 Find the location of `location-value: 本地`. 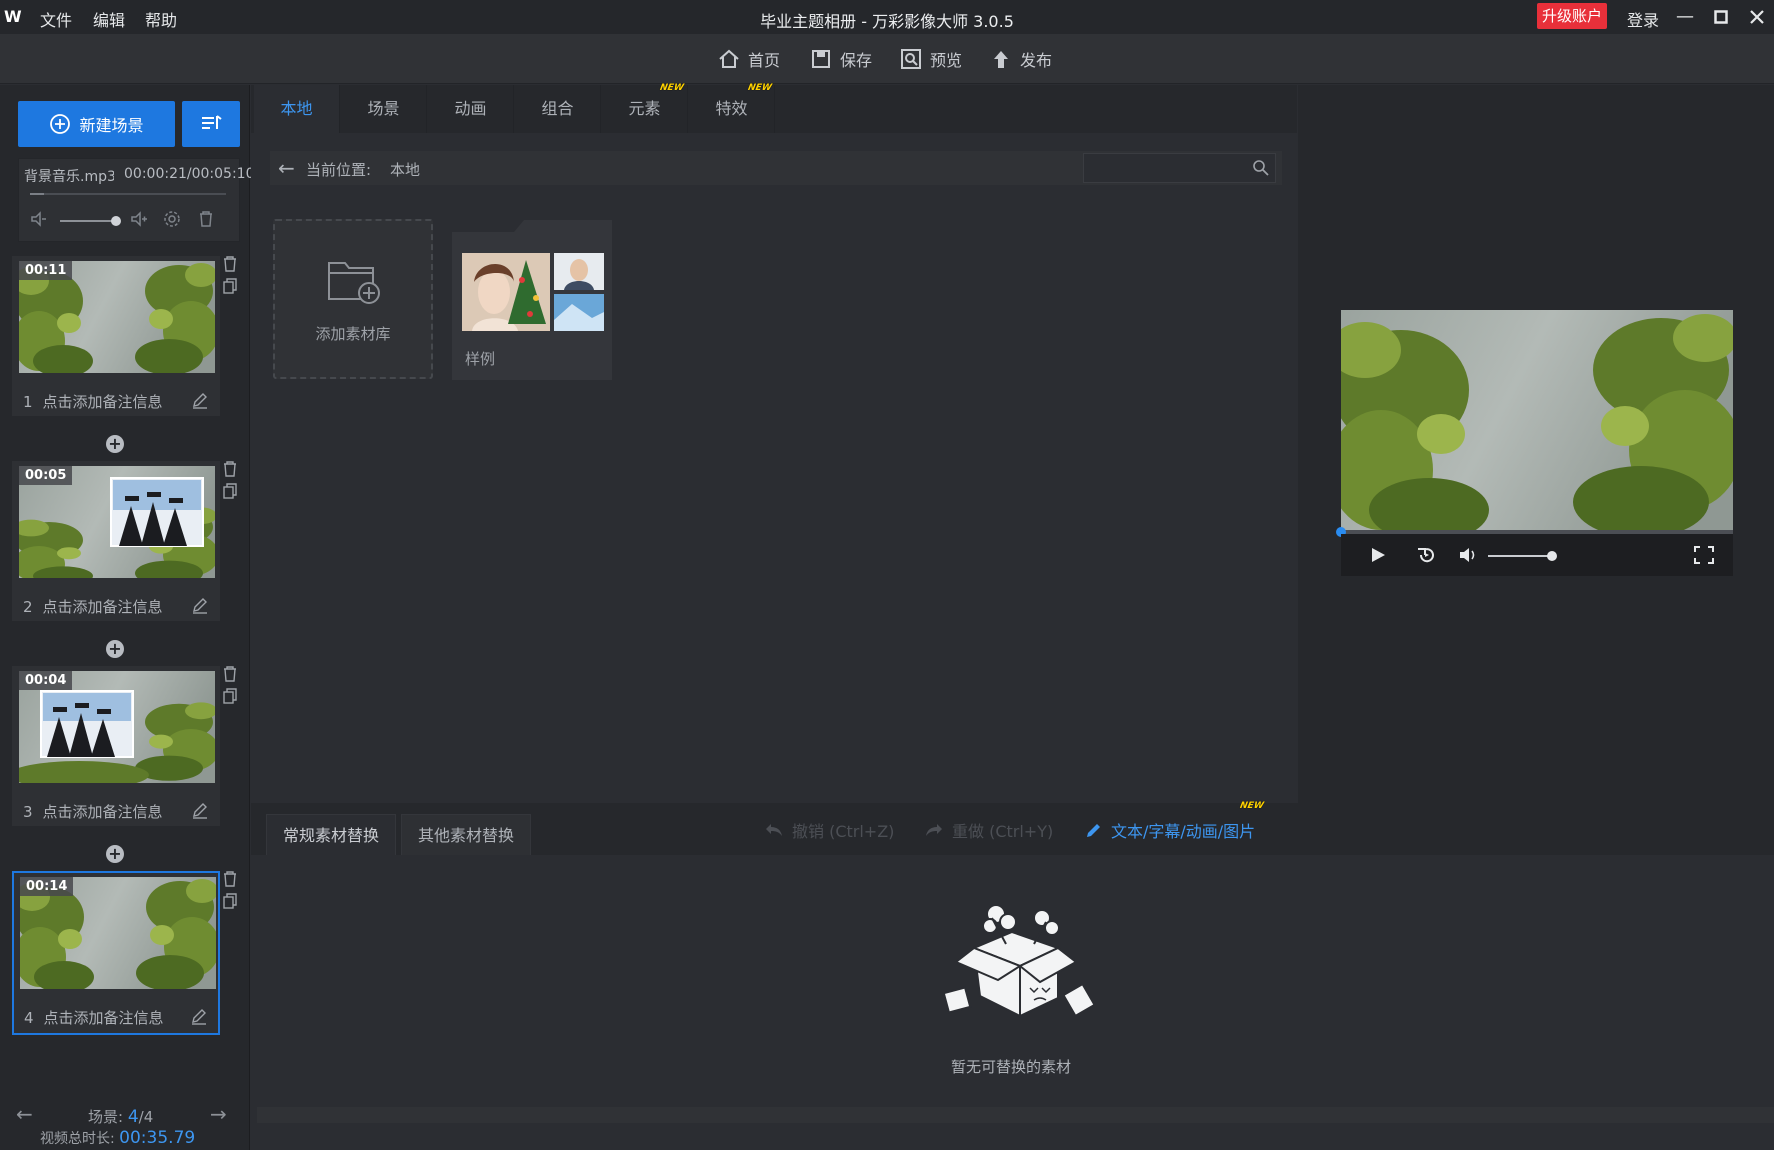

location-value: 本地 is located at coordinates (405, 170).